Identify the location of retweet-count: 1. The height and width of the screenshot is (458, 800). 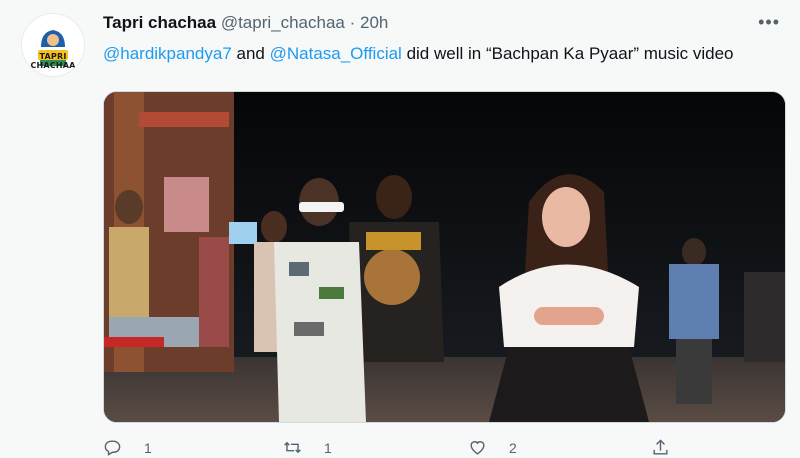
(328, 447).